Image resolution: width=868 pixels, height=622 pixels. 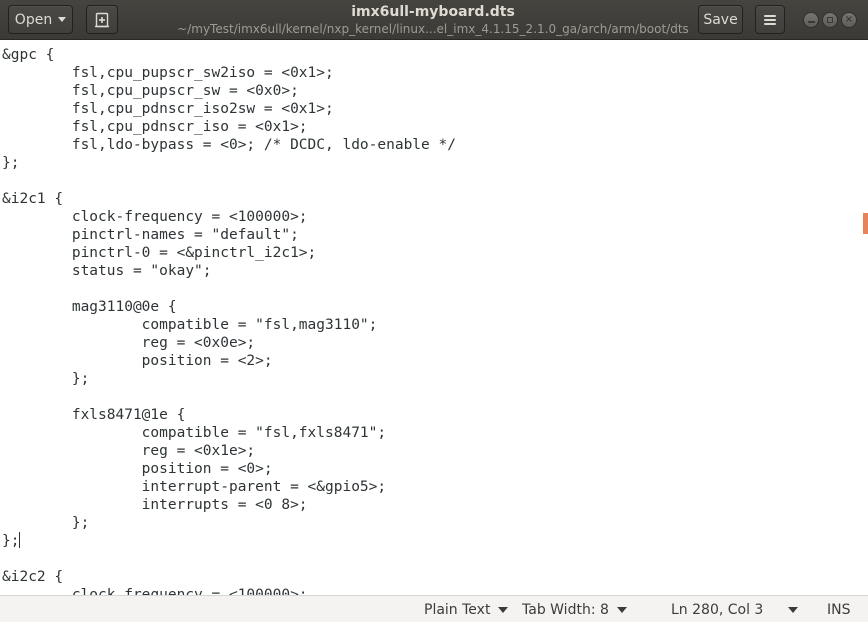 I want to click on code-line: pinctrl-names = "default";, so click(x=229, y=235).